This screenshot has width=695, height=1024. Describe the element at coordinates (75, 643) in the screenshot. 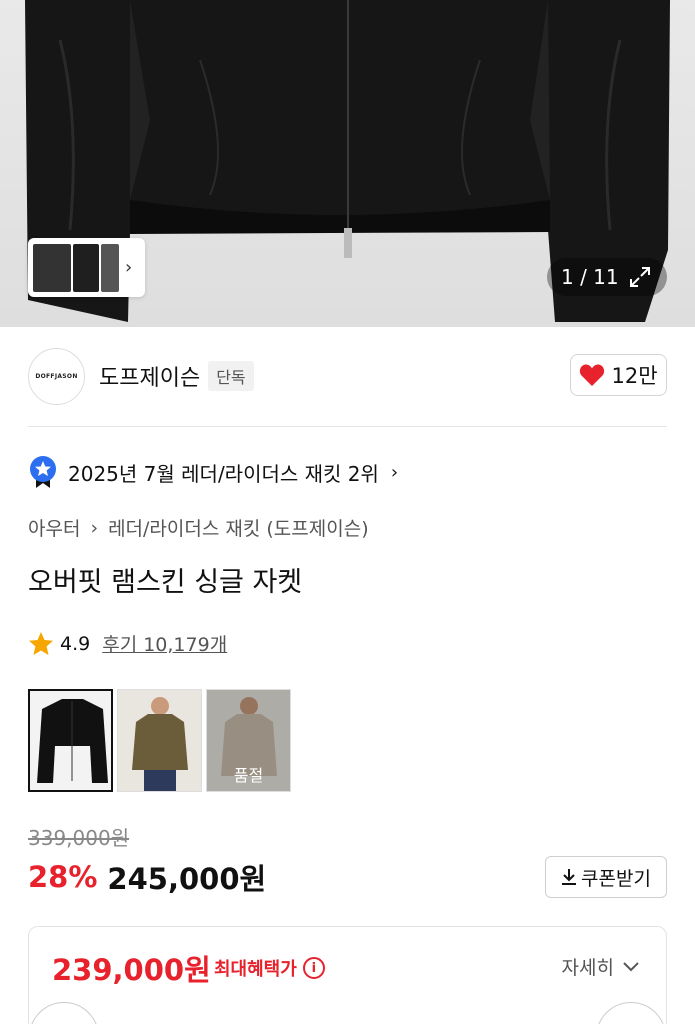

I see `rating-value: 4.9` at that location.